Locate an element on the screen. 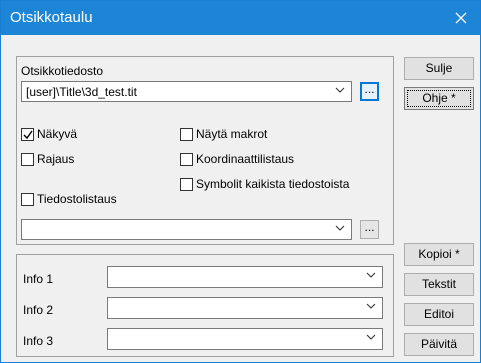 This screenshot has height=363, width=481. ohje-button-label: Ohje * is located at coordinates (439, 98).